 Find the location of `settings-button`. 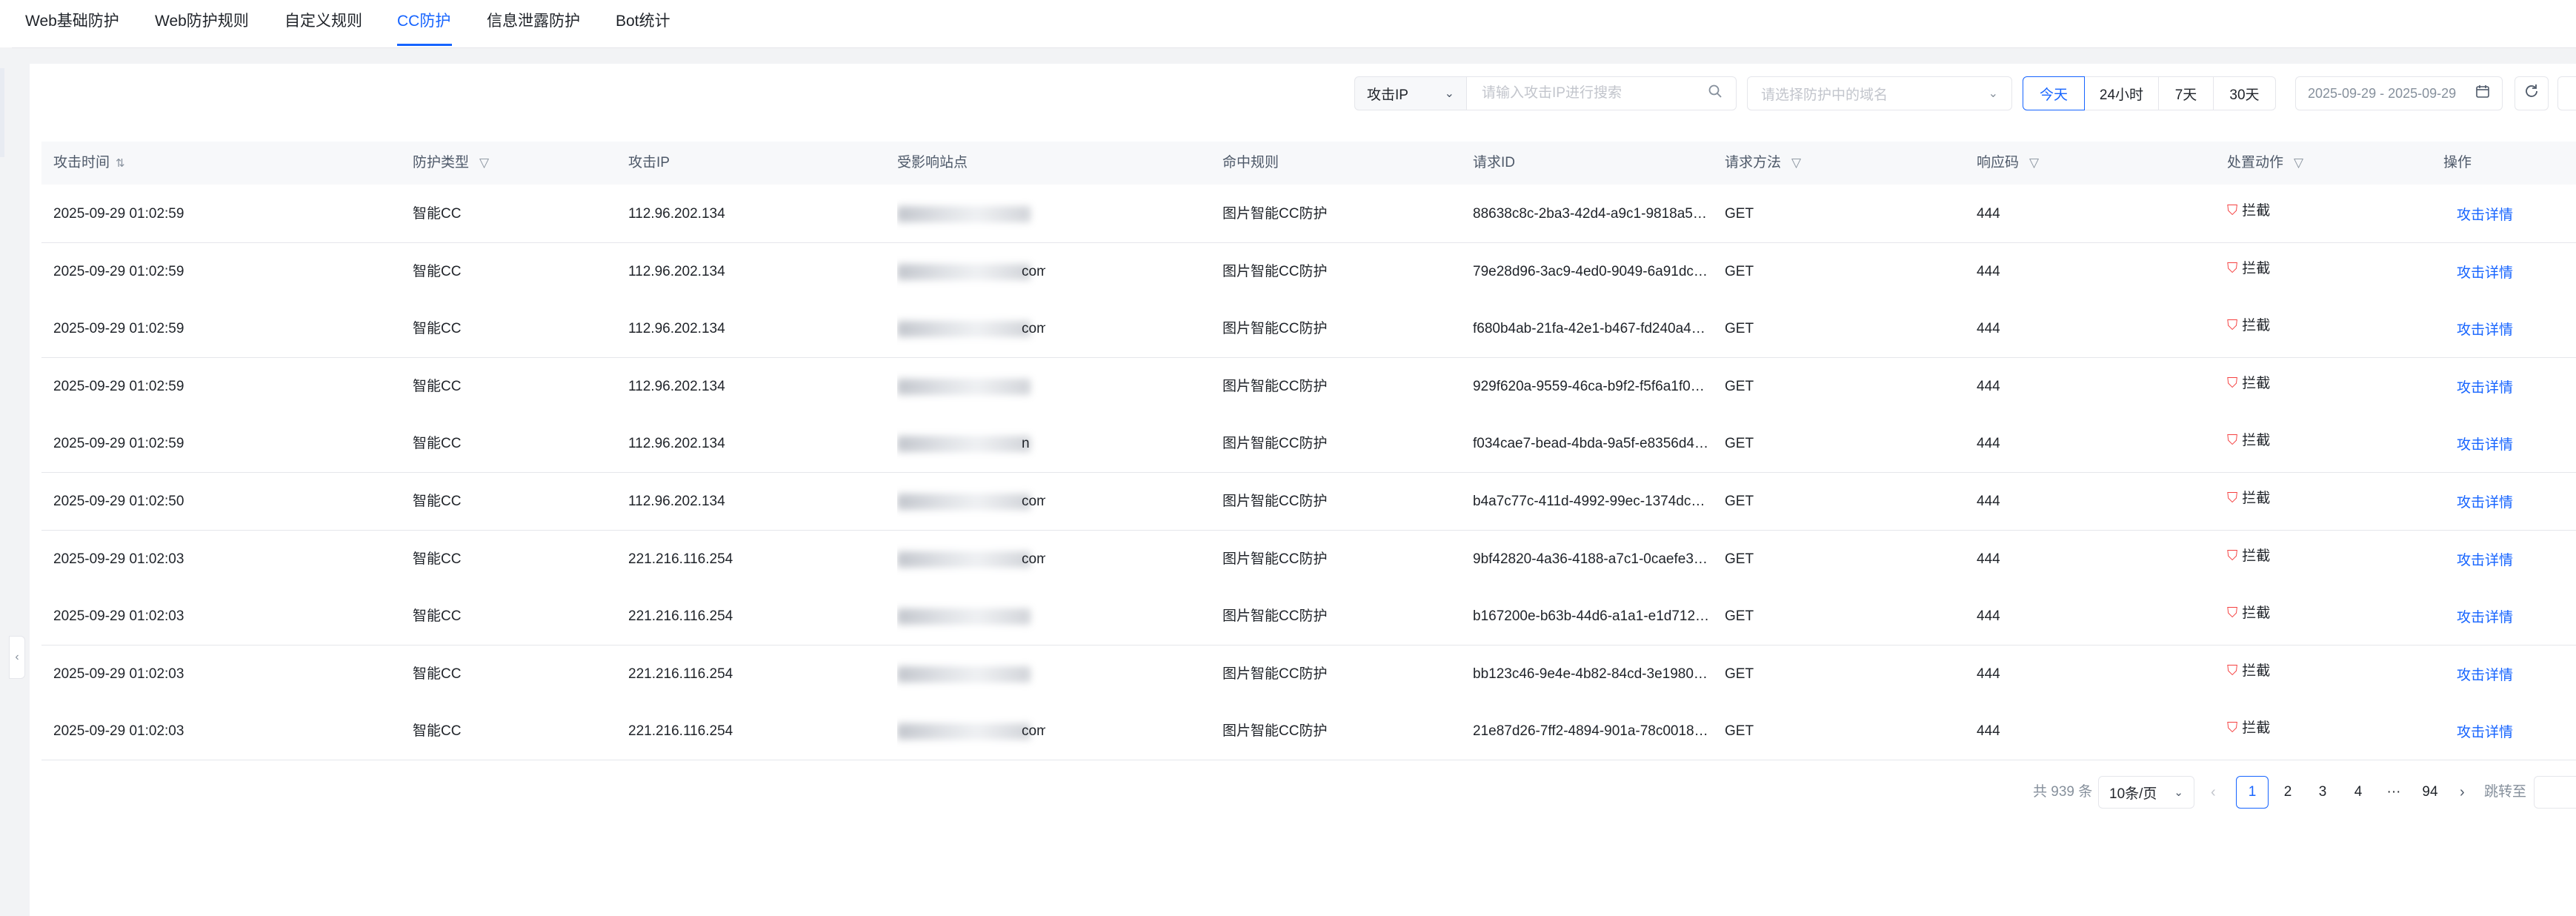

settings-button is located at coordinates (2566, 93).